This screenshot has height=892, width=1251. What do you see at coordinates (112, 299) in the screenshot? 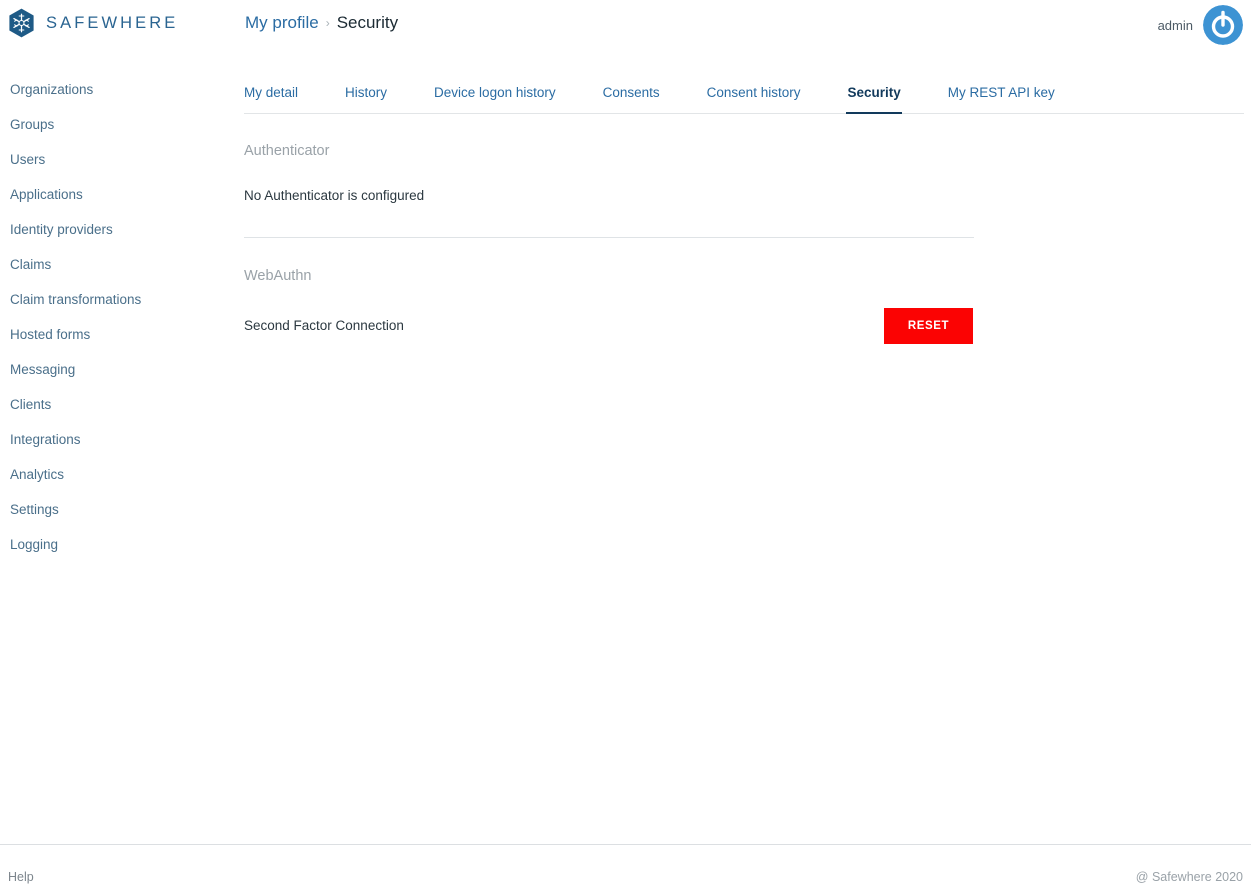
I see `sidebar-item-claim-transformations: Claim transformations` at bounding box center [112, 299].